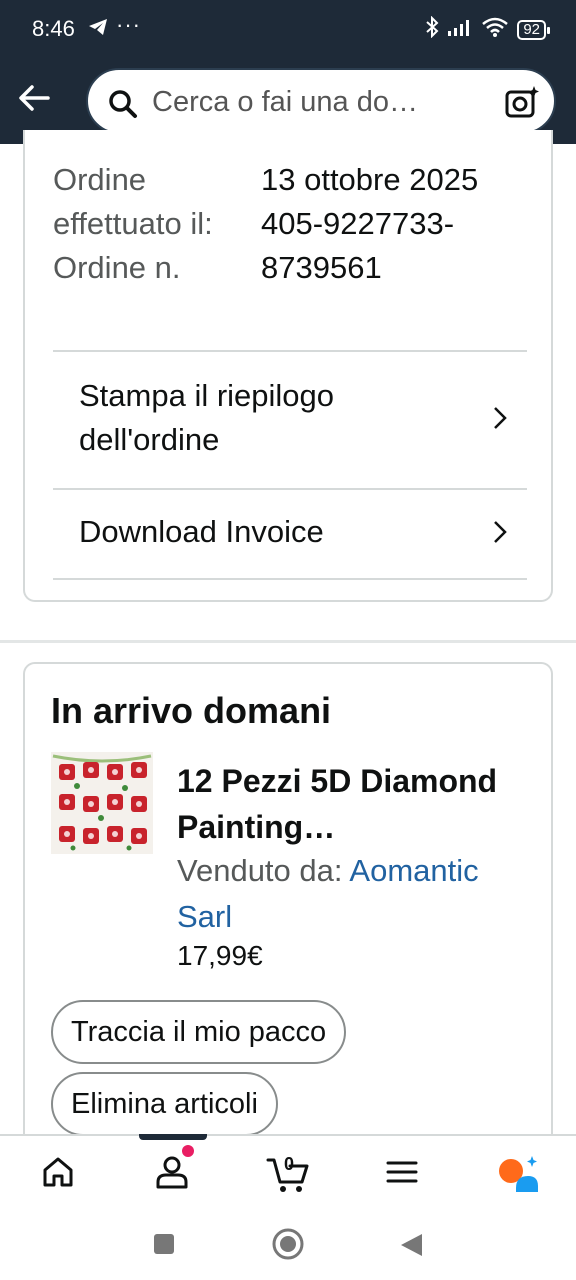 This screenshot has height=1280, width=576. Describe the element at coordinates (188, 1151) in the screenshot. I see `notification-dot` at that location.